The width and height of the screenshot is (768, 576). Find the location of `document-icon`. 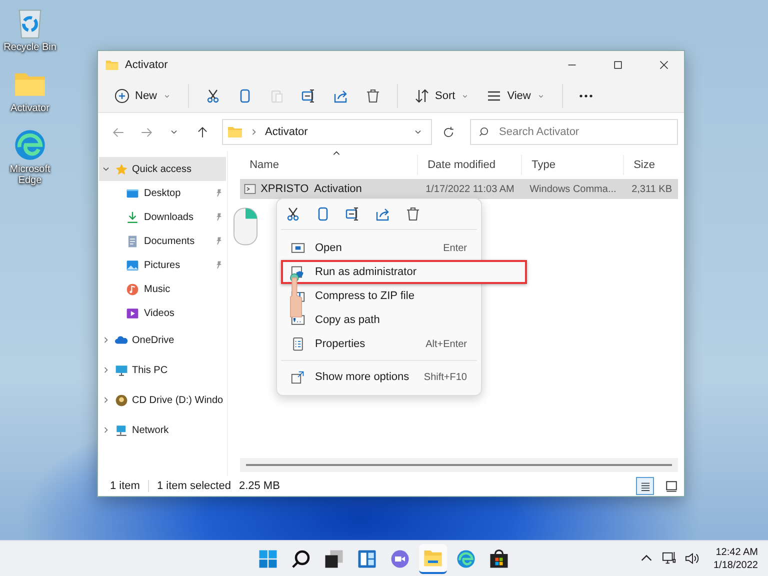

document-icon is located at coordinates (132, 241).